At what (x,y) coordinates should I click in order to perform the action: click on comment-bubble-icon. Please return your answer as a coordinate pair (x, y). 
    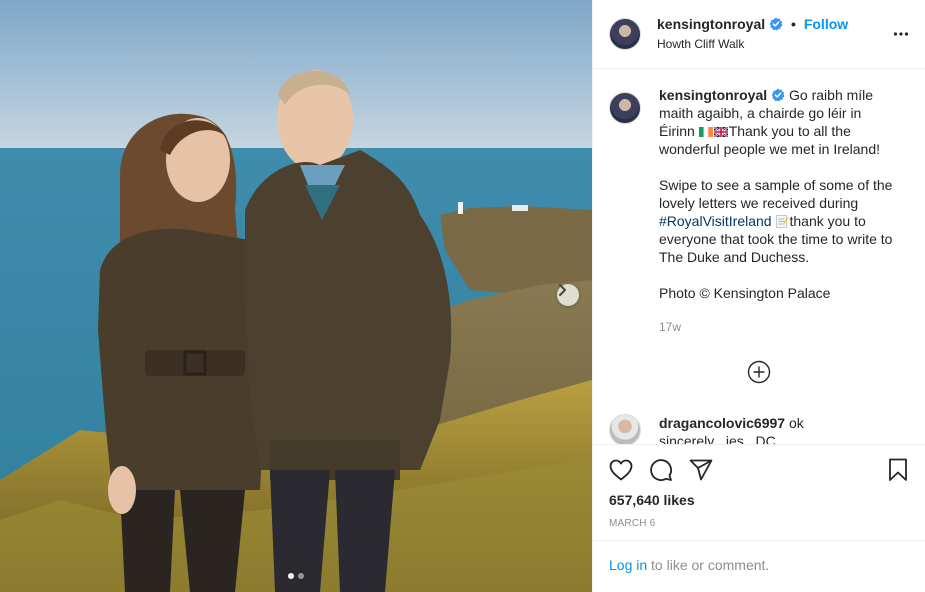
    Looking at the image, I should click on (661, 470).